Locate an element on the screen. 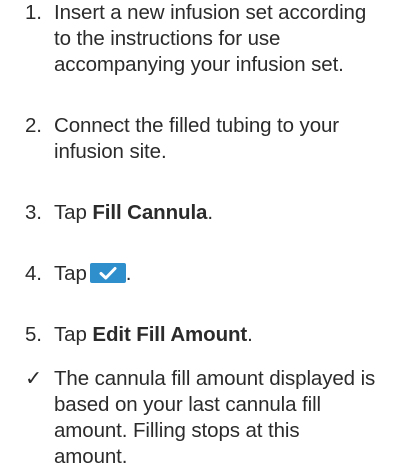 The image size is (419, 474). step-number: 2. is located at coordinates (33, 125).